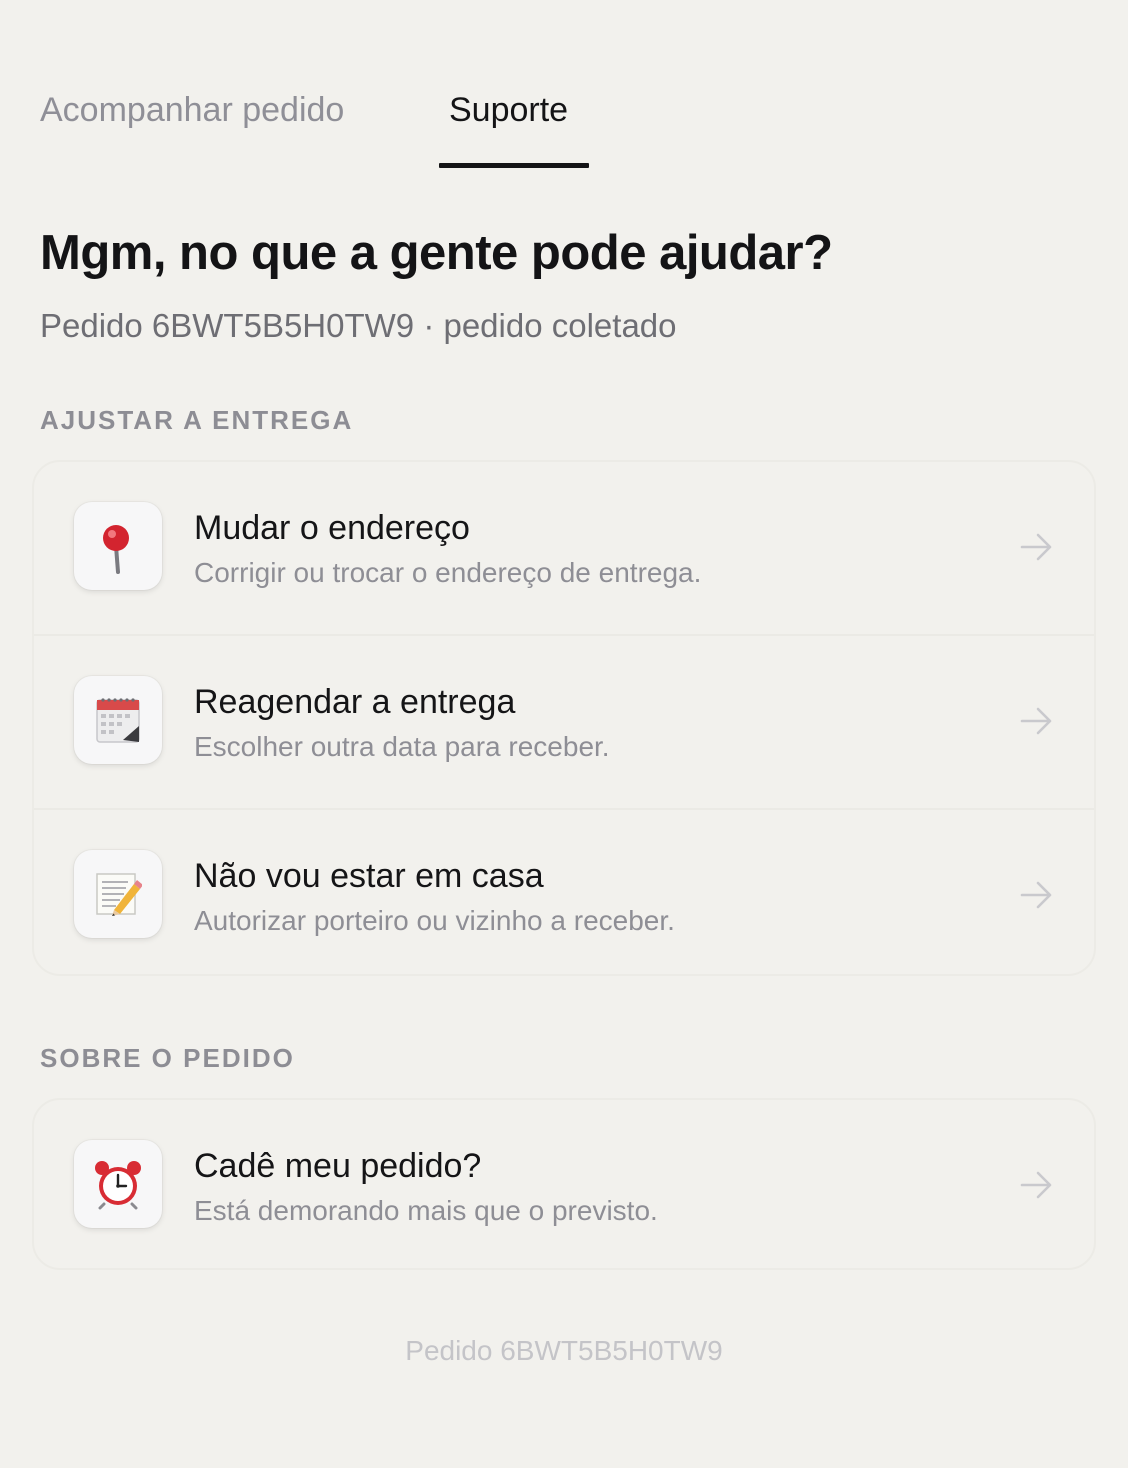 The height and width of the screenshot is (1468, 1128). Describe the element at coordinates (118, 546) in the screenshot. I see `pushpin-icon` at that location.